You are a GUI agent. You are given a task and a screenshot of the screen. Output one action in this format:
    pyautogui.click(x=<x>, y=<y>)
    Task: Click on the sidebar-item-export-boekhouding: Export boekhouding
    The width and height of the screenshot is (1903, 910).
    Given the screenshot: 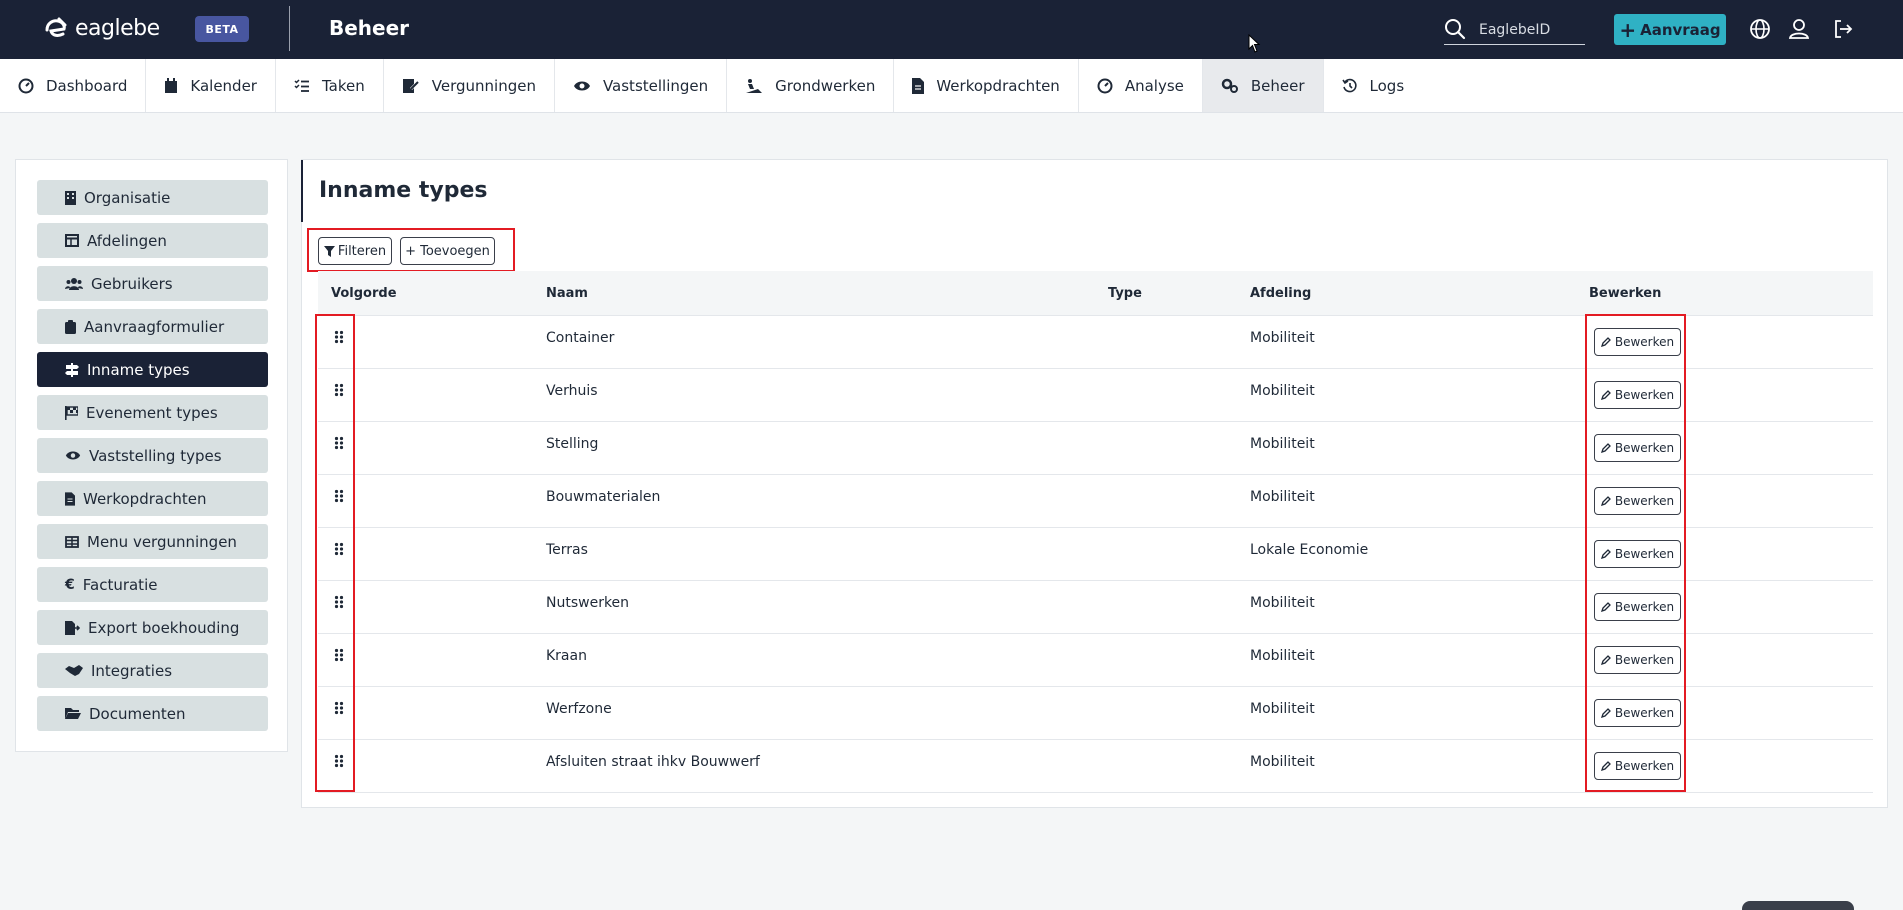 What is the action you would take?
    pyautogui.click(x=152, y=627)
    